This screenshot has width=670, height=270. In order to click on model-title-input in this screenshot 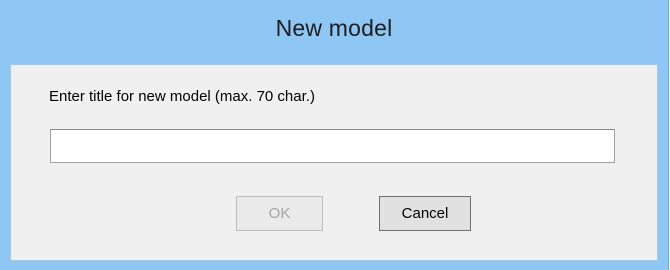, I will do `click(332, 146)`.